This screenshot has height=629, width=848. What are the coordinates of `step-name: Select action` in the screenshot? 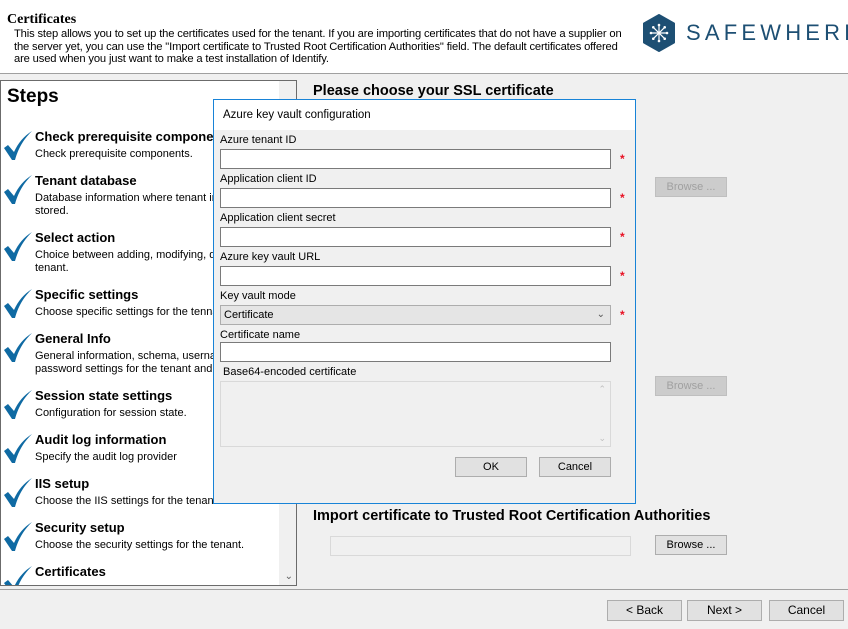 It's located at (75, 237).